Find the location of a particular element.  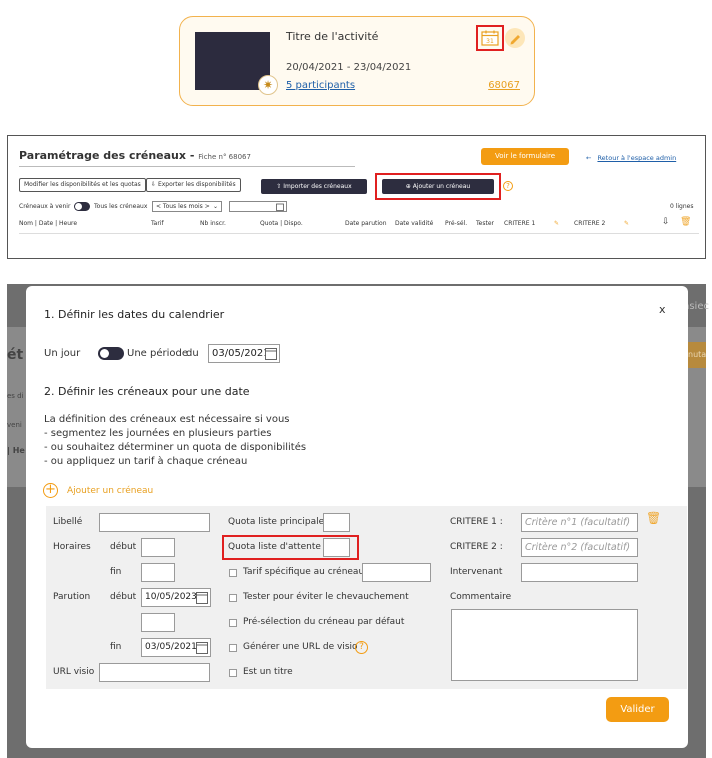

calendar-button-highlight: 31 is located at coordinates (490, 38).